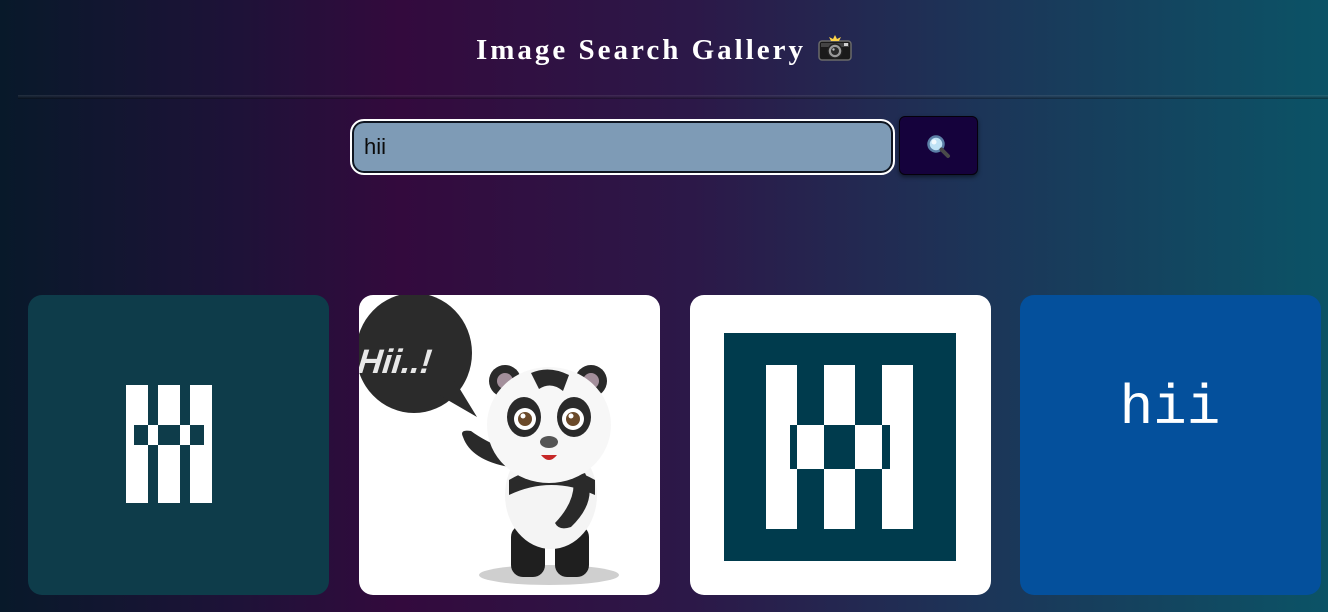  I want to click on page-title-text: Image Search Gallery, so click(641, 50).